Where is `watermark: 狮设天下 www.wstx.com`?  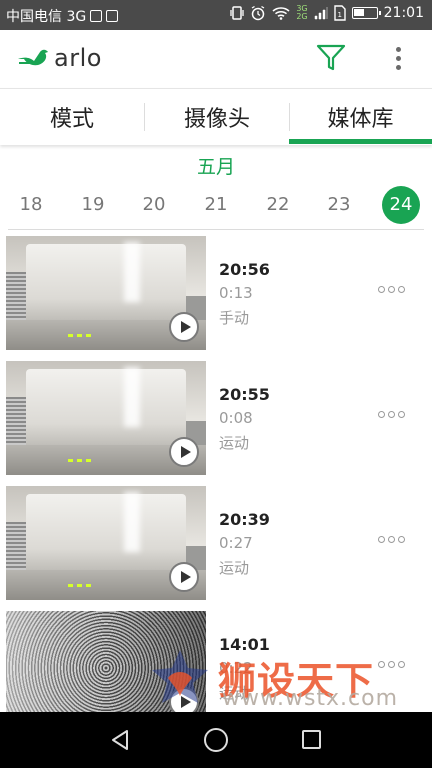 watermark: 狮设天下 www.wstx.com is located at coordinates (290, 679).